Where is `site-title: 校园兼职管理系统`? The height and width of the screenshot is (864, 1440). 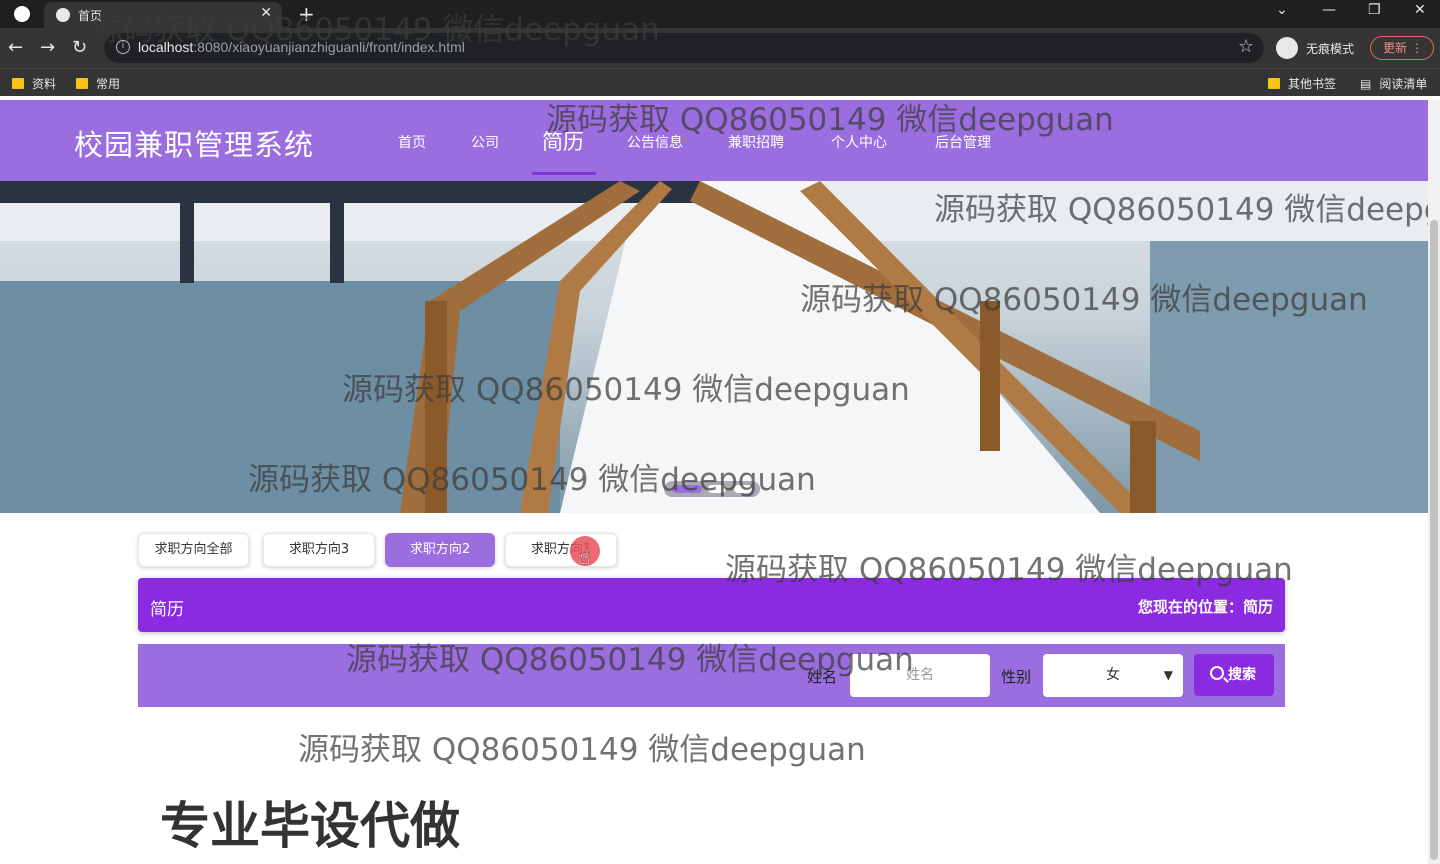
site-title: 校园兼职管理系统 is located at coordinates (194, 145).